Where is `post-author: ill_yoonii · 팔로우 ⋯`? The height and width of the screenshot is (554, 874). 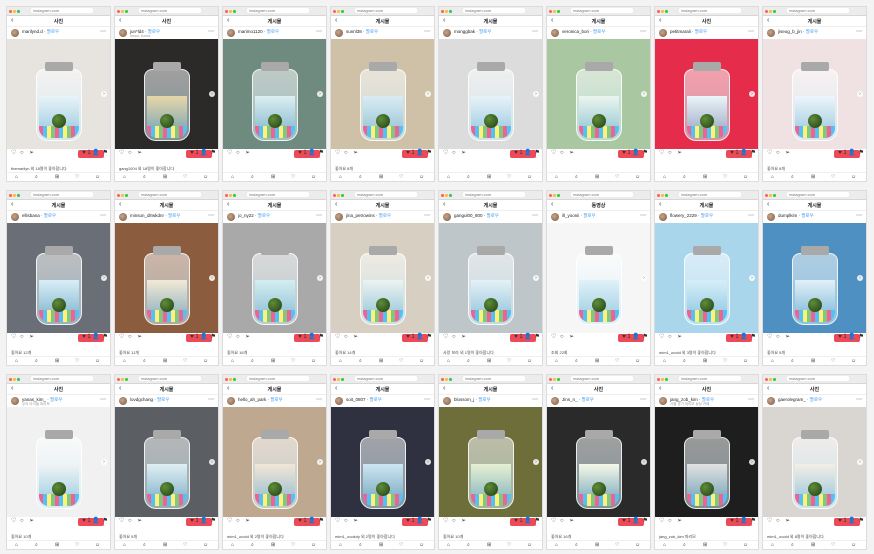
post-author: ill_yoonii · 팔로우 ⋯ is located at coordinates (598, 217).